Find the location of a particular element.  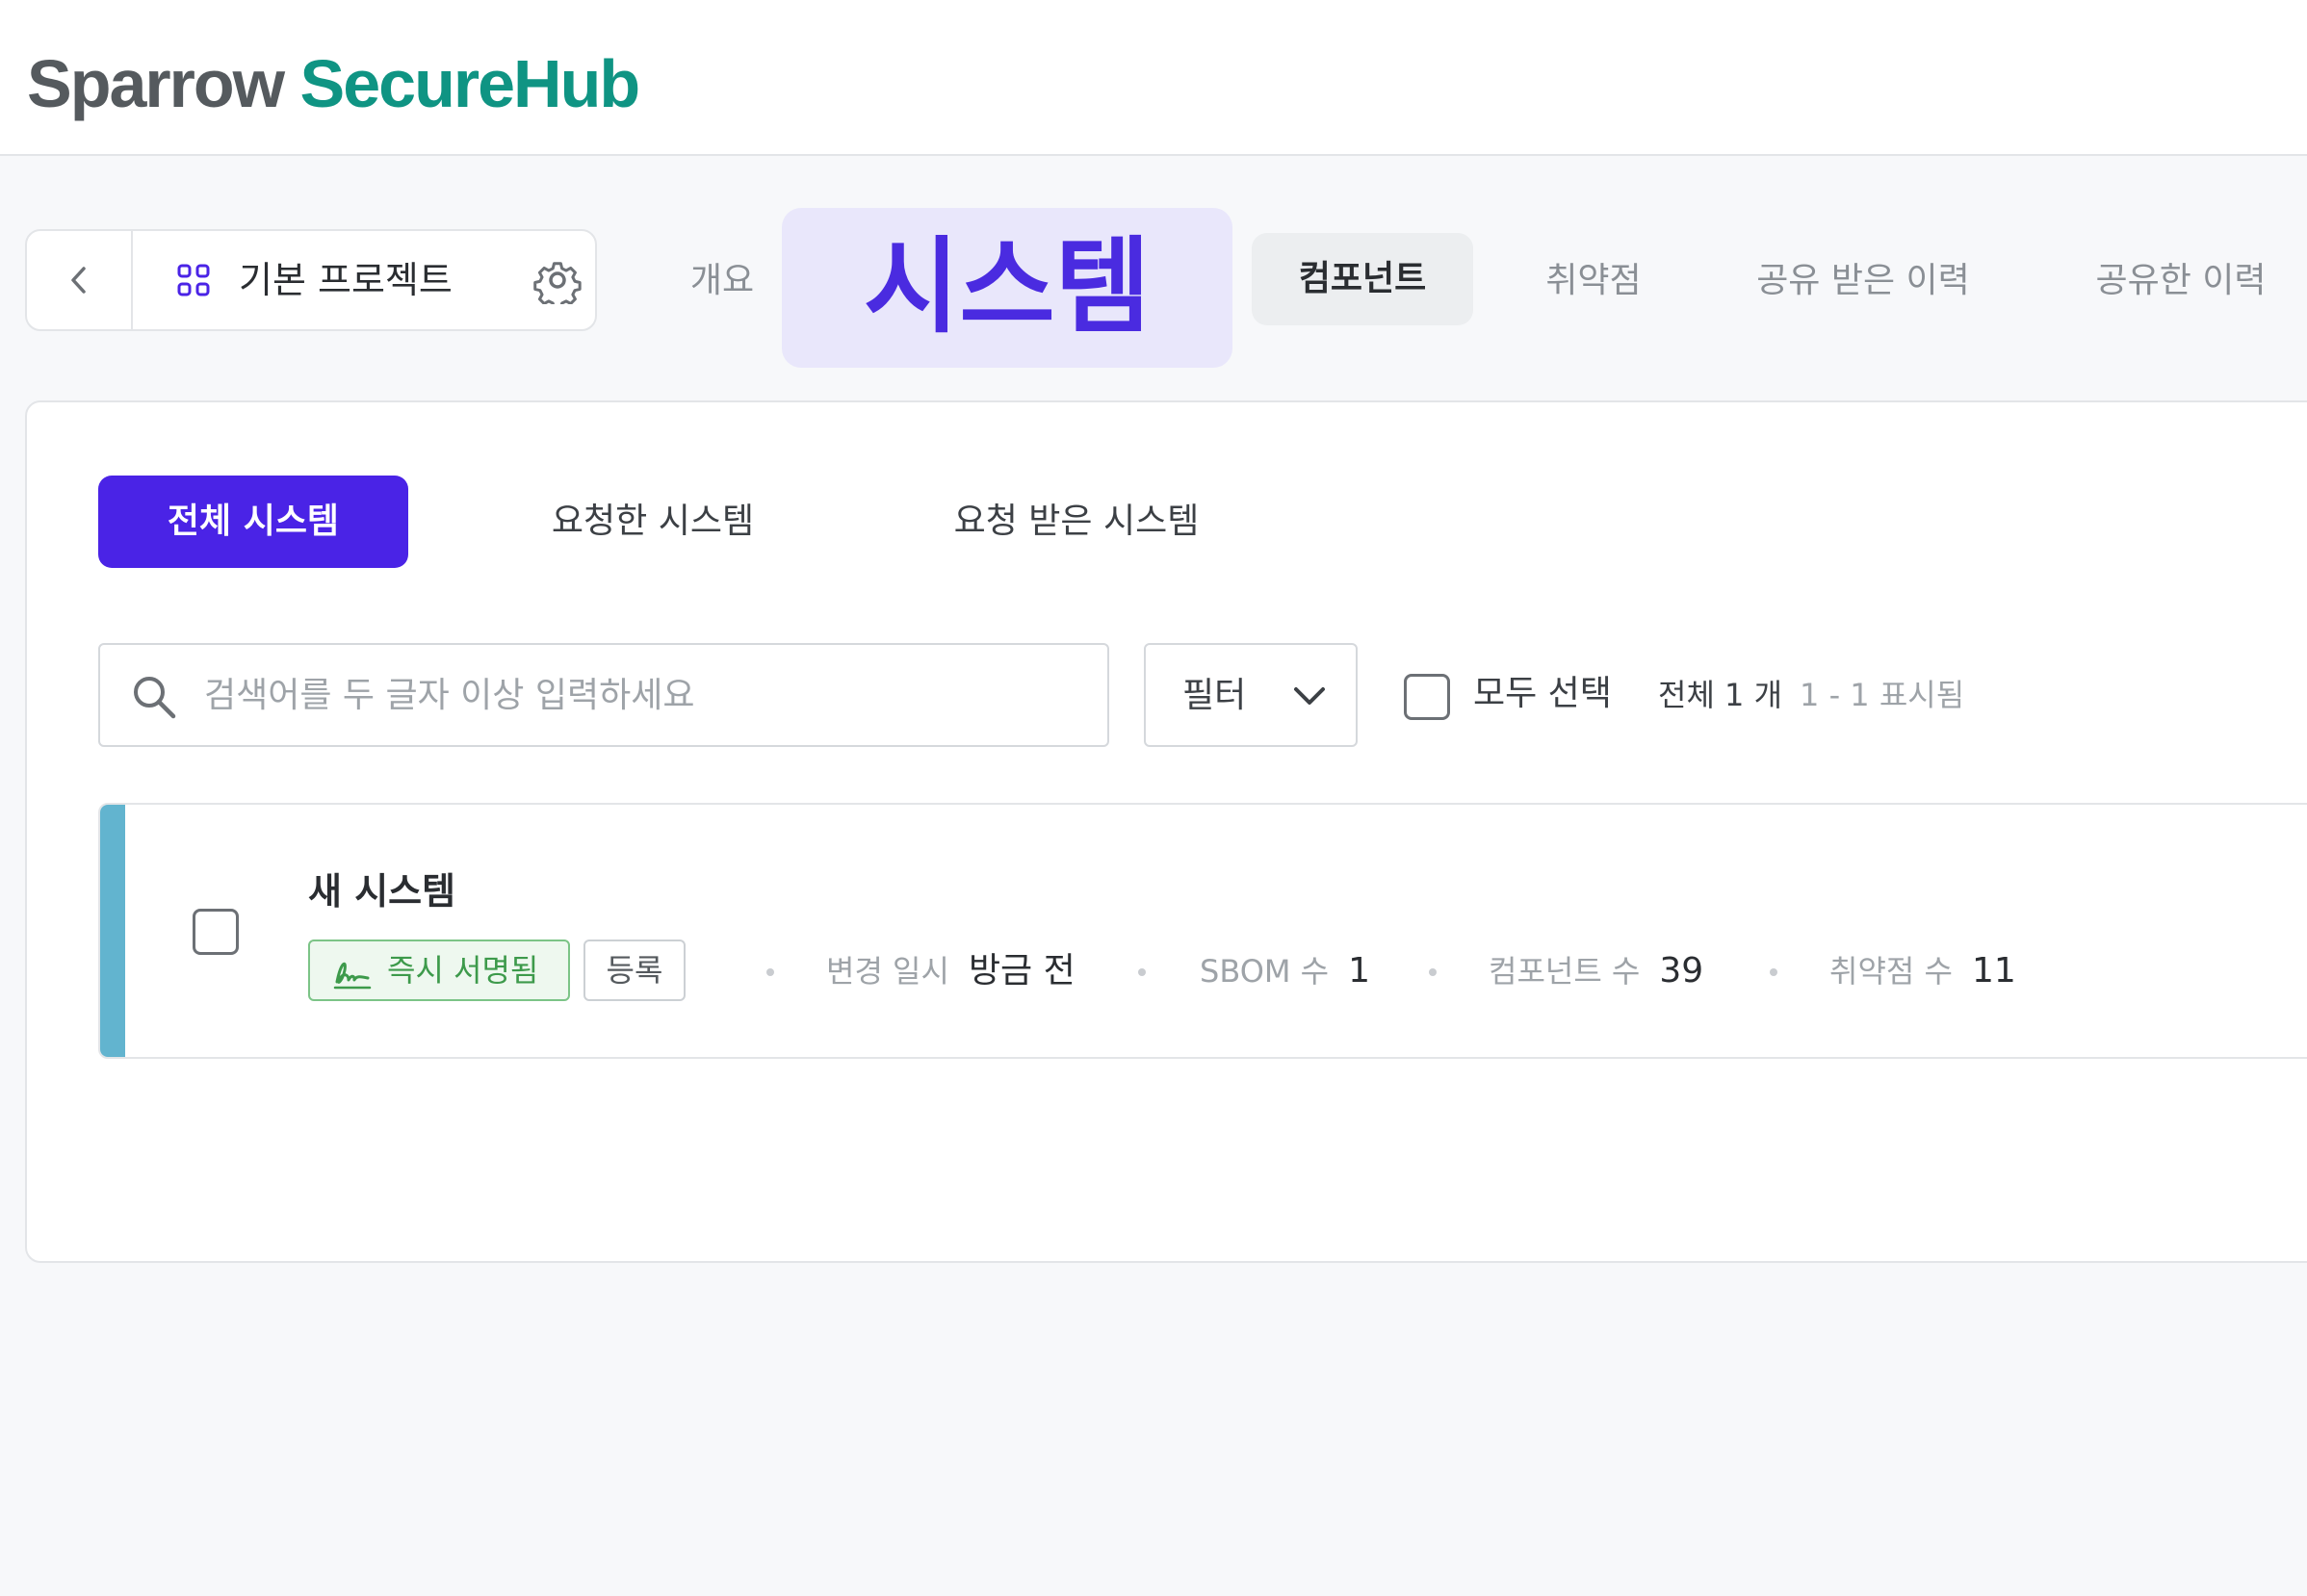

search-box is located at coordinates (603, 695).